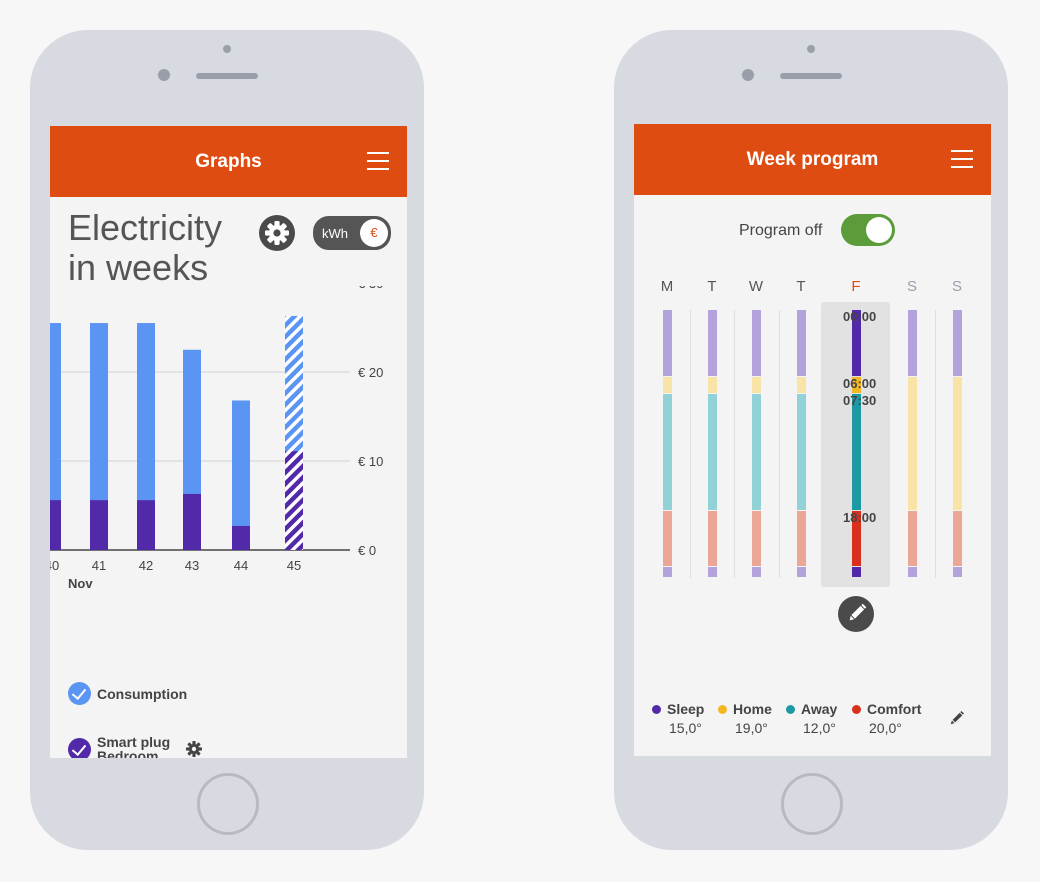 The height and width of the screenshot is (882, 1040). I want to click on program-label: Program off, so click(781, 230).